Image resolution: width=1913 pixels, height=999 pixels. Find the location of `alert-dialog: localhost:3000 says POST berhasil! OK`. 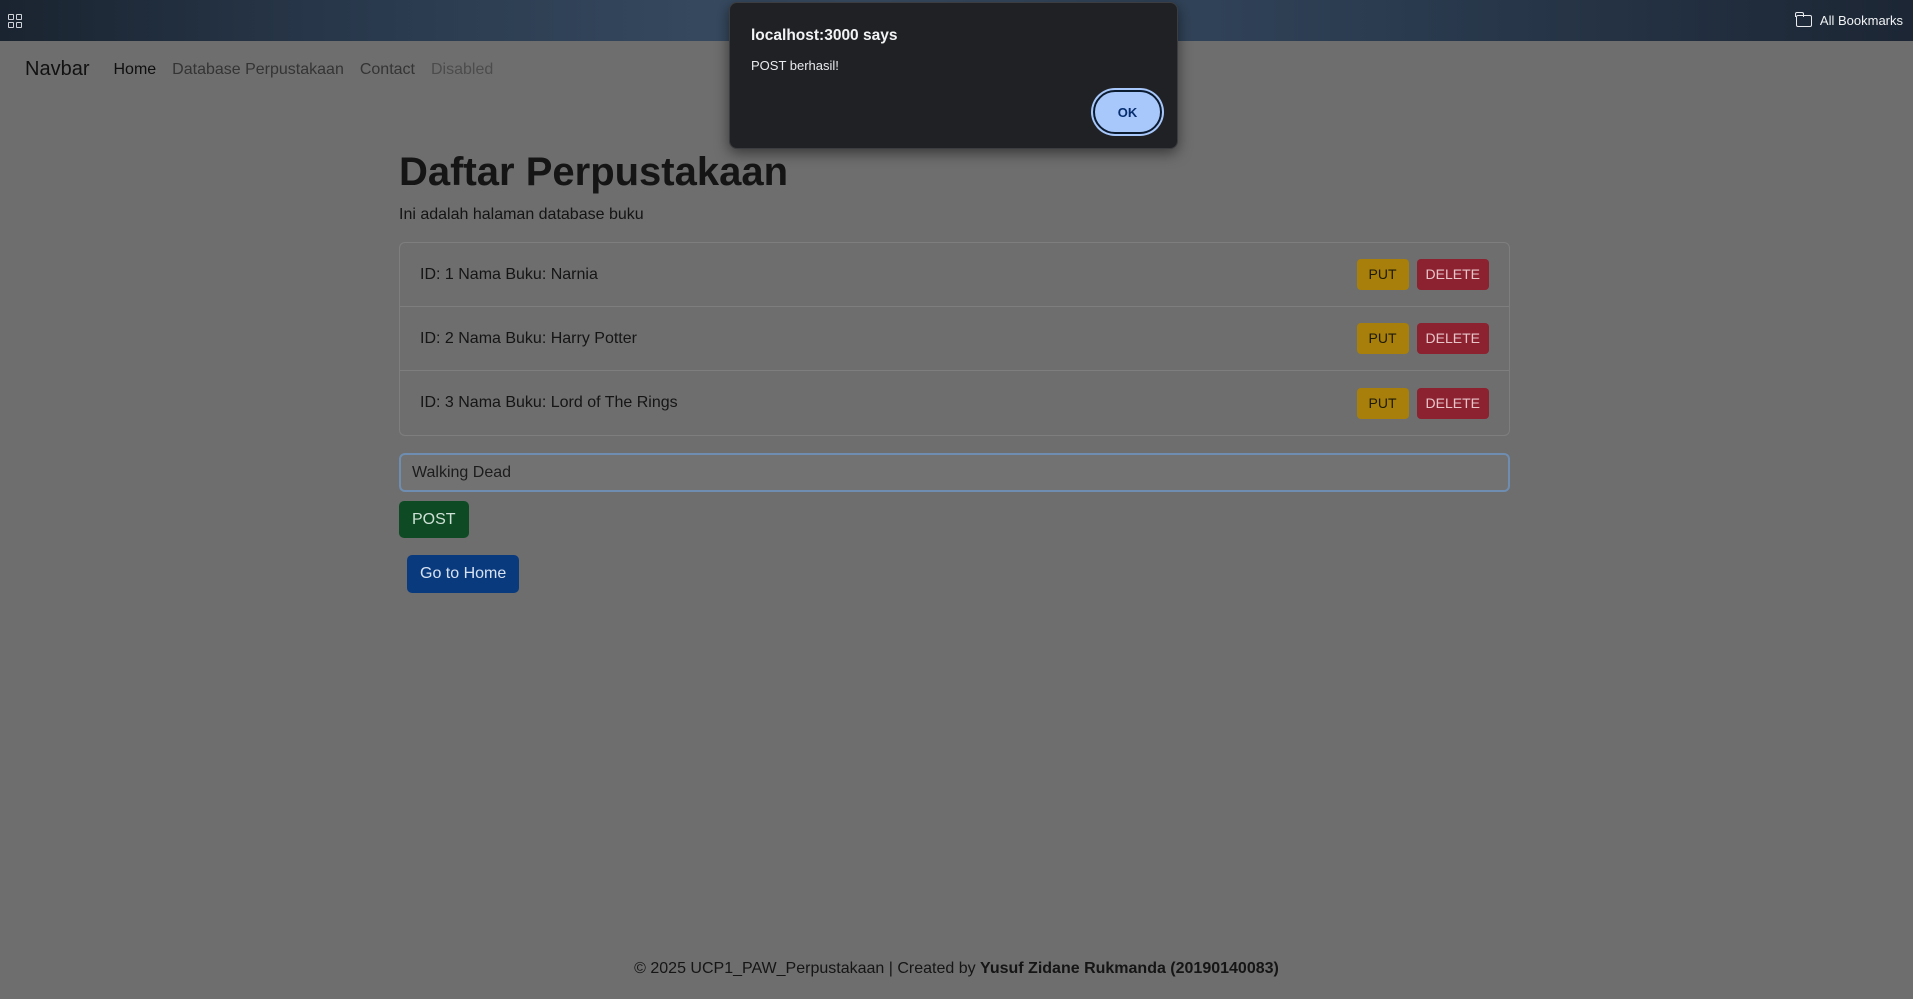

alert-dialog: localhost:3000 says POST berhasil! OK is located at coordinates (953, 75).